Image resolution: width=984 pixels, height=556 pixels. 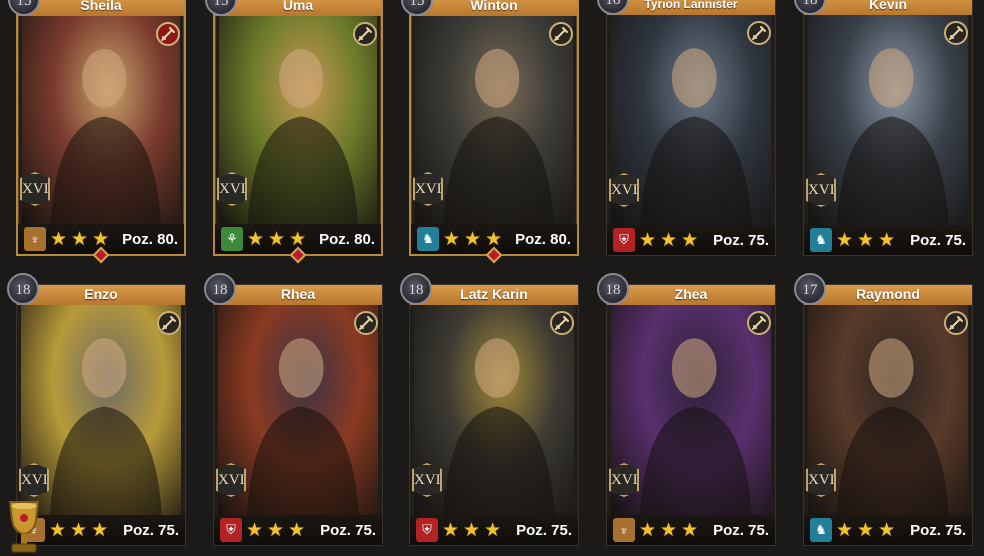 I want to click on card-footer: ♆ ★ ★ ★ Poz. 75., so click(x=691, y=530).